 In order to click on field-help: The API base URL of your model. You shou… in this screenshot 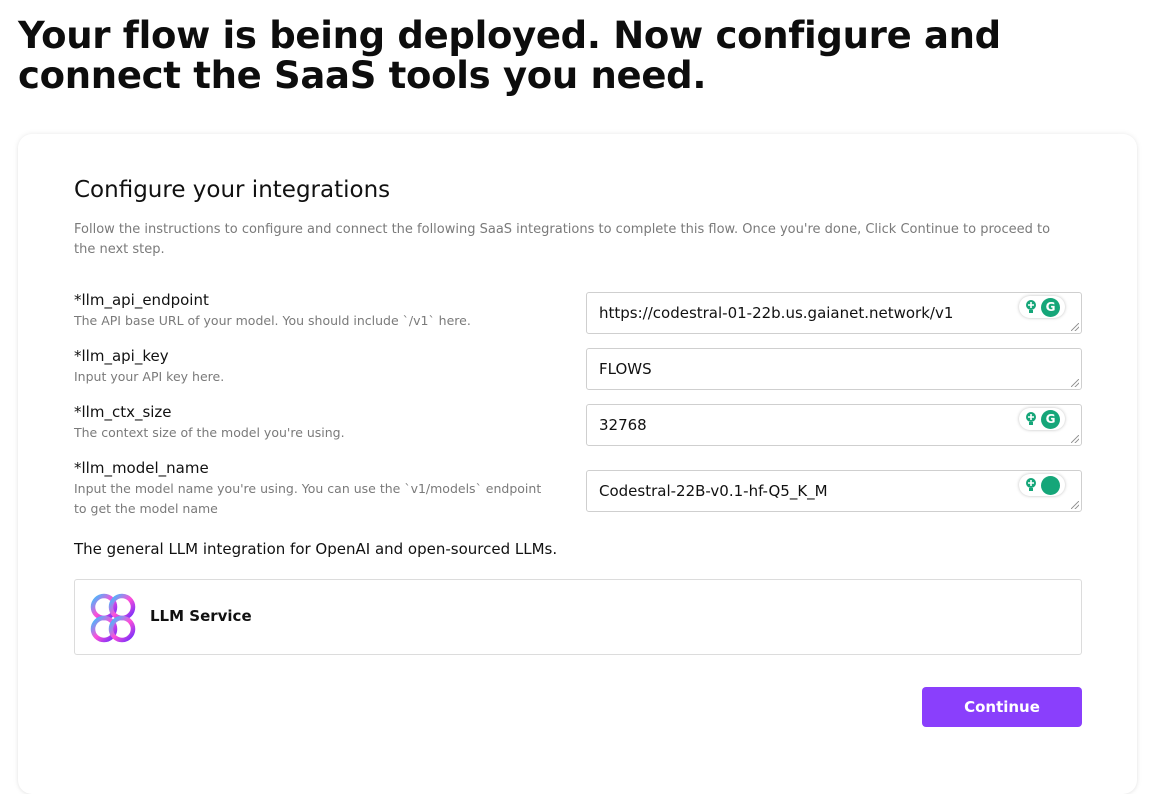, I will do `click(272, 320)`.